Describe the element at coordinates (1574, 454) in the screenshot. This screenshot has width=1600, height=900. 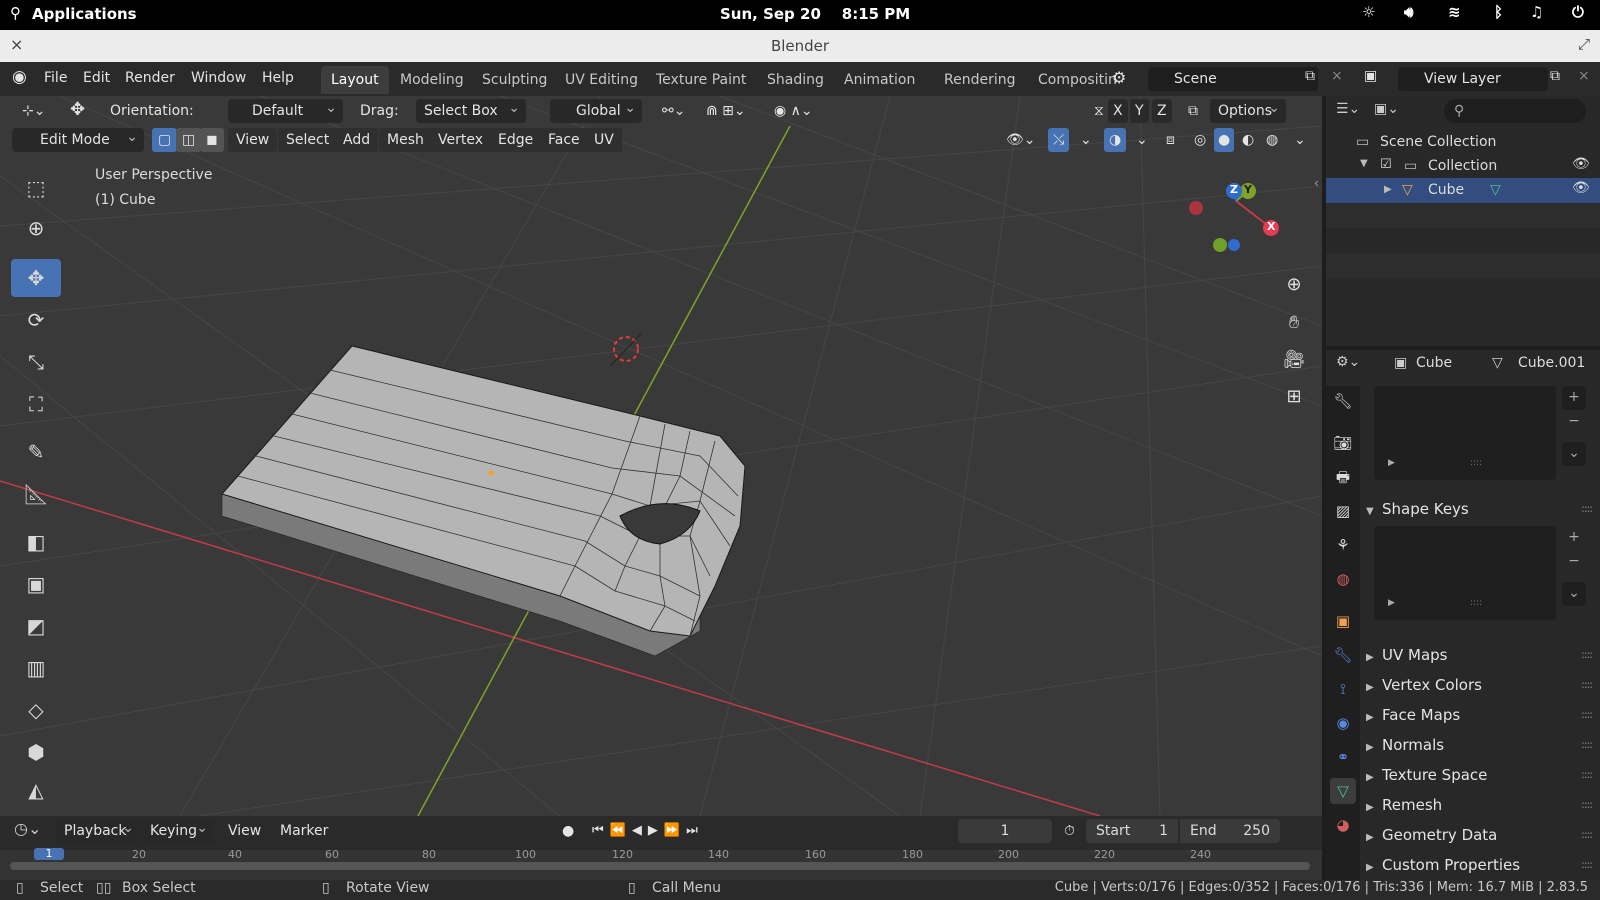
I see `vertex-group-specials-button: ⌄` at that location.